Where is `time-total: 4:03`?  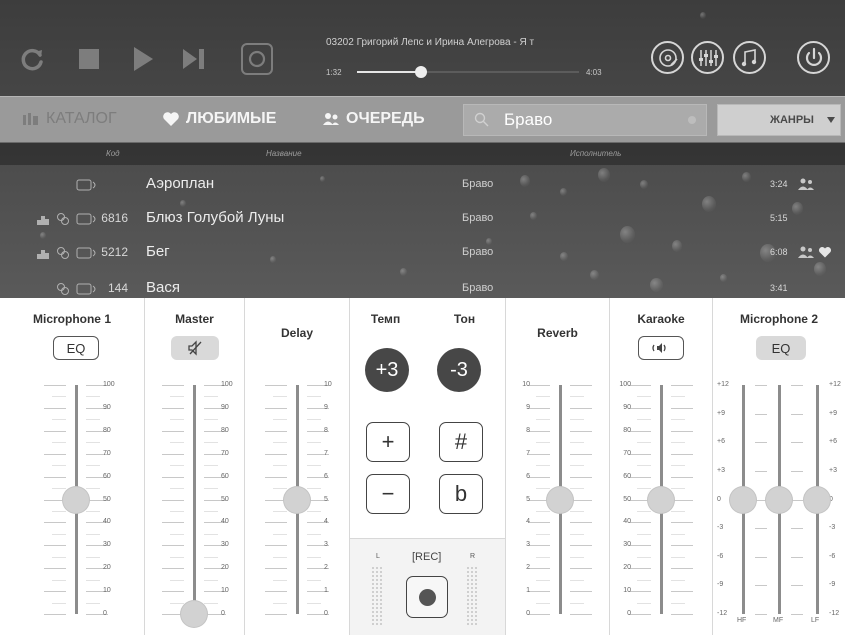
time-total: 4:03 is located at coordinates (594, 72).